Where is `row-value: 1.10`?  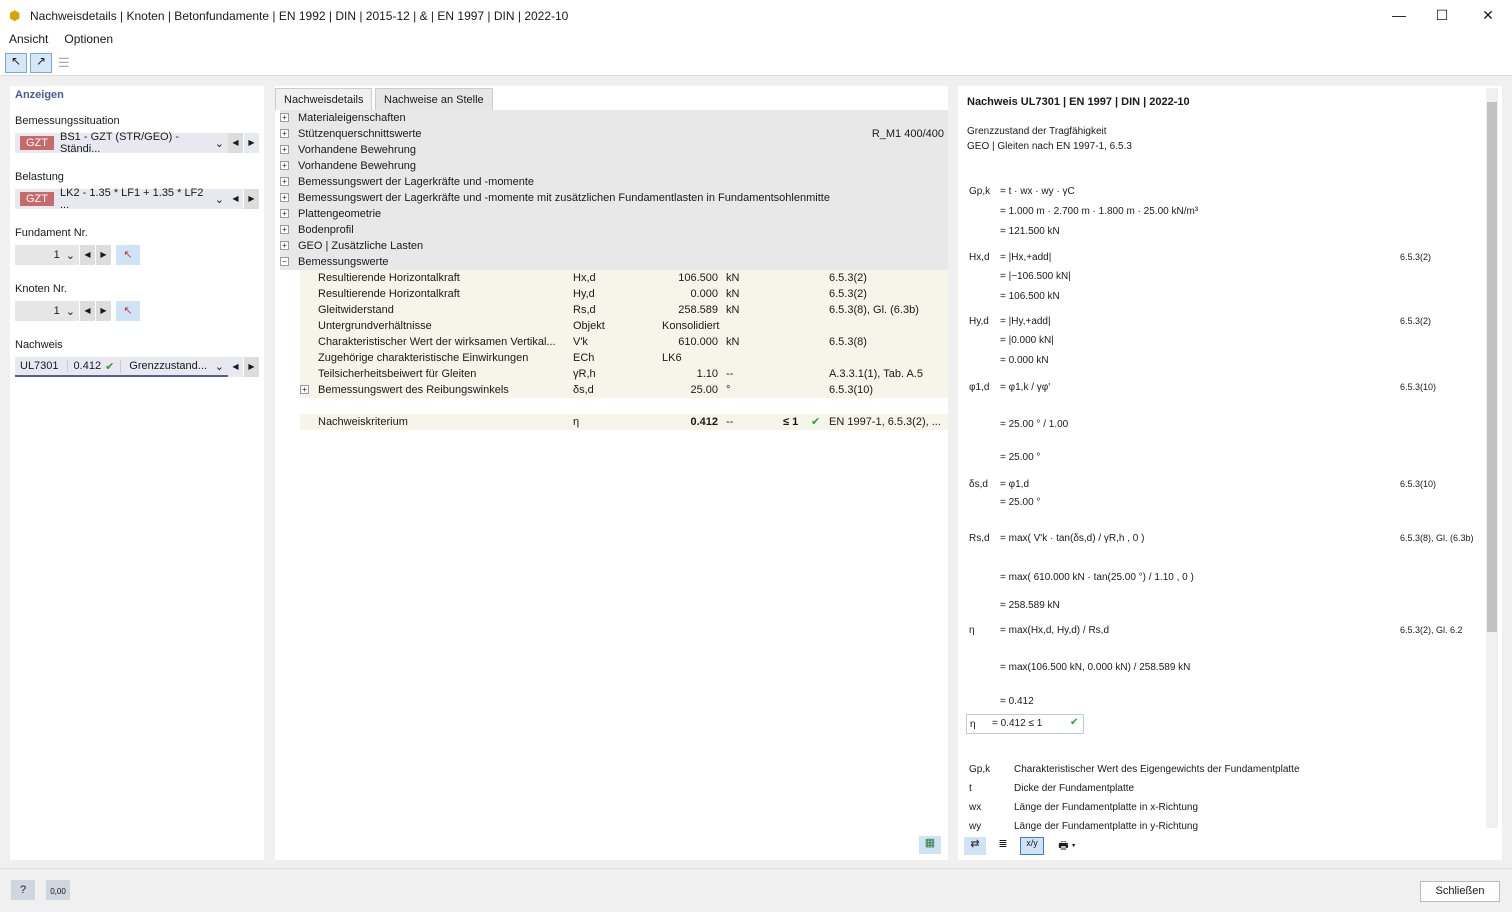 row-value: 1.10 is located at coordinates (707, 374).